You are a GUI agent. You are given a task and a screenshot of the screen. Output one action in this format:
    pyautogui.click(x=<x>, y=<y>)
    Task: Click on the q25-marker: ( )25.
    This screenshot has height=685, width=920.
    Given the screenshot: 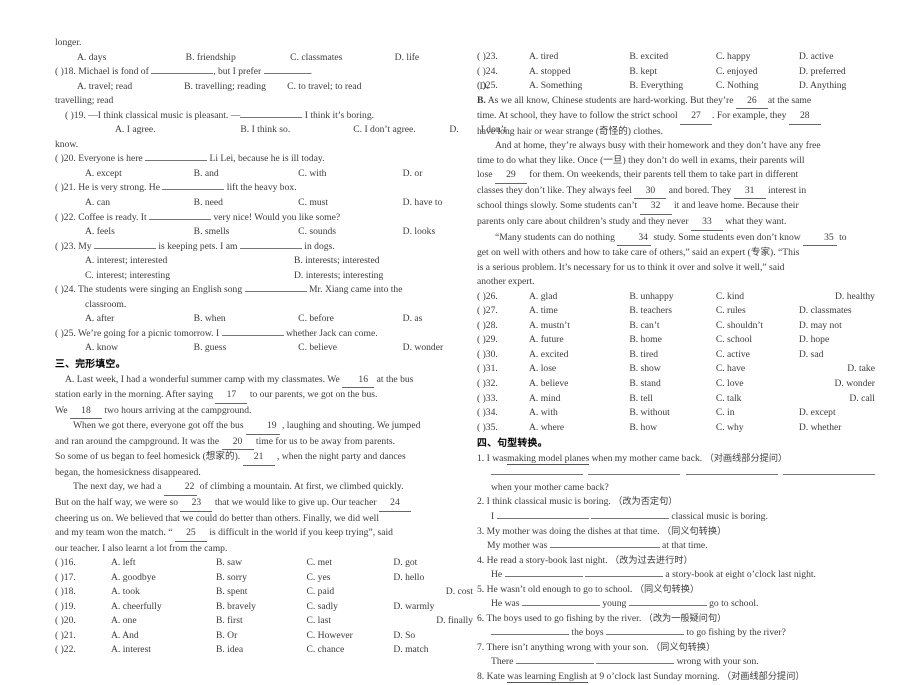 What is the action you would take?
    pyautogui.click(x=65, y=333)
    